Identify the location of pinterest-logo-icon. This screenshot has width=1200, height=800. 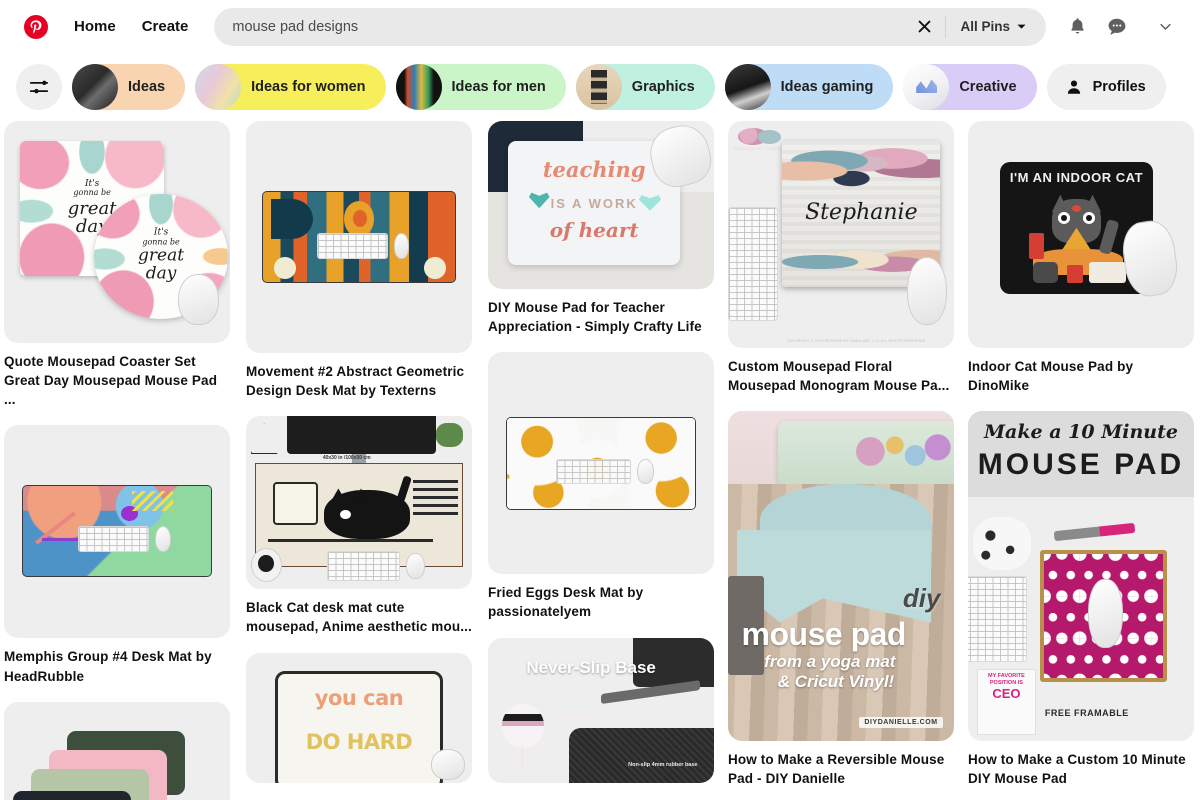
(36, 26).